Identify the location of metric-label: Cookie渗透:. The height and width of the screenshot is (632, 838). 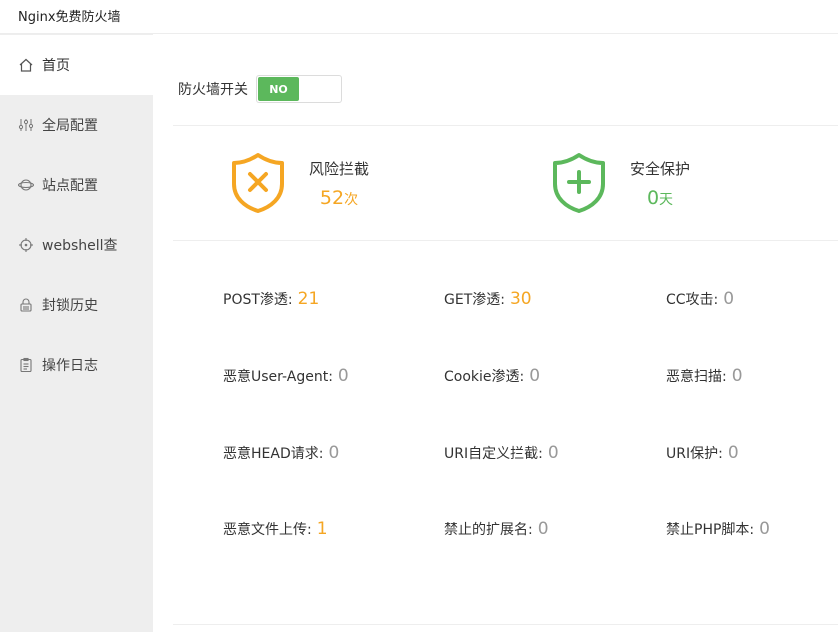
(484, 377).